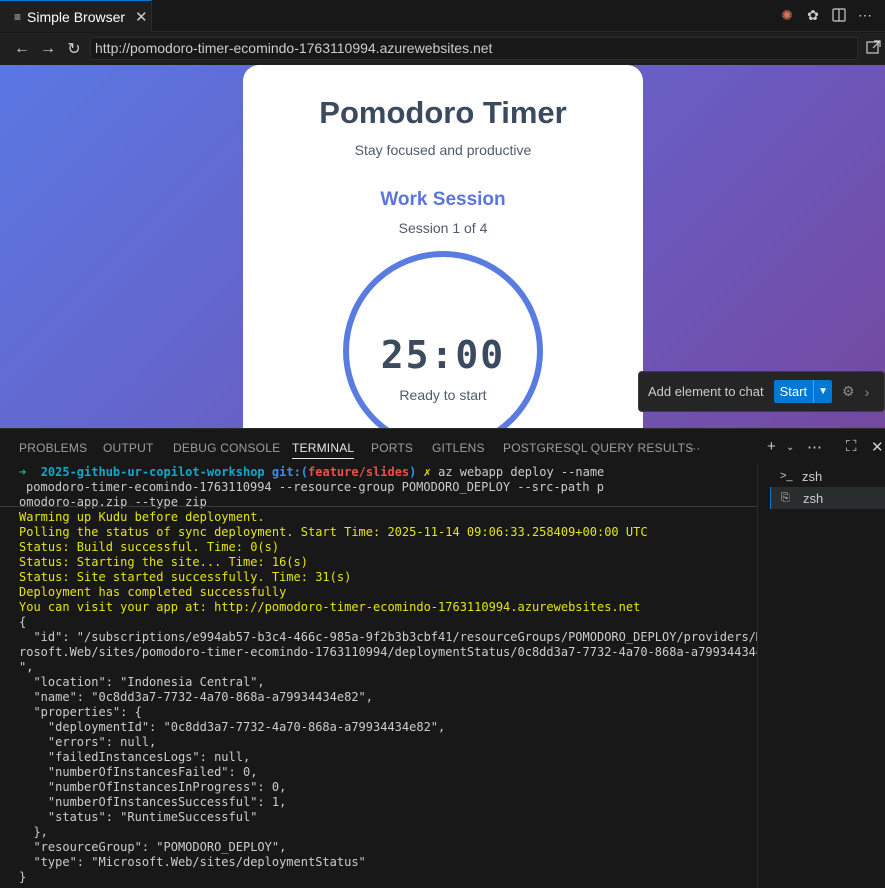  I want to click on start-button-label: Start, so click(794, 391).